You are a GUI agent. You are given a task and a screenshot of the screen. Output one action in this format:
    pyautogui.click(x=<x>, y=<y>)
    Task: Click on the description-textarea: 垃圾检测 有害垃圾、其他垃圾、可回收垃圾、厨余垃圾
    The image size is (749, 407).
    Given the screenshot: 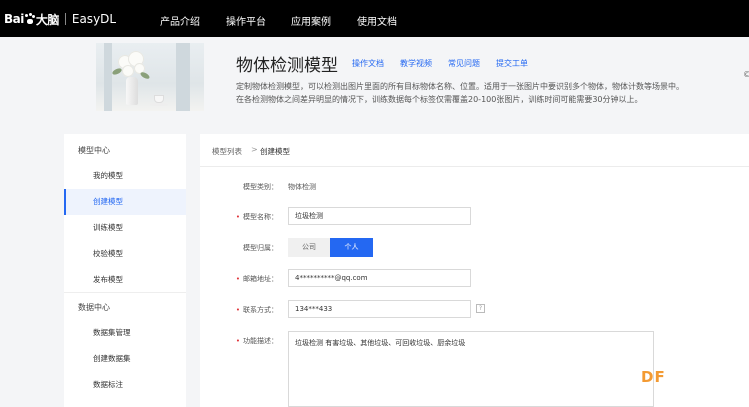 What is the action you would take?
    pyautogui.click(x=471, y=369)
    